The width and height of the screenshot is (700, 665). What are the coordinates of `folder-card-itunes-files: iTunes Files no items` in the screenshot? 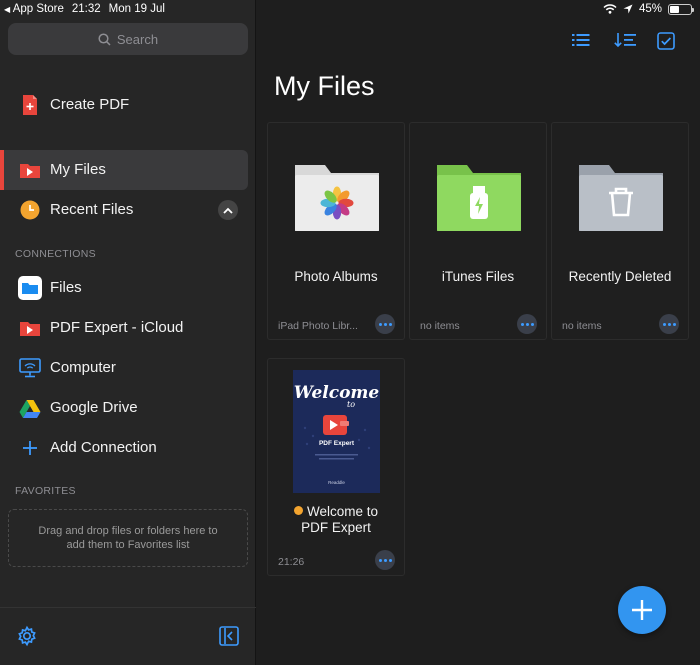 It's located at (478, 231).